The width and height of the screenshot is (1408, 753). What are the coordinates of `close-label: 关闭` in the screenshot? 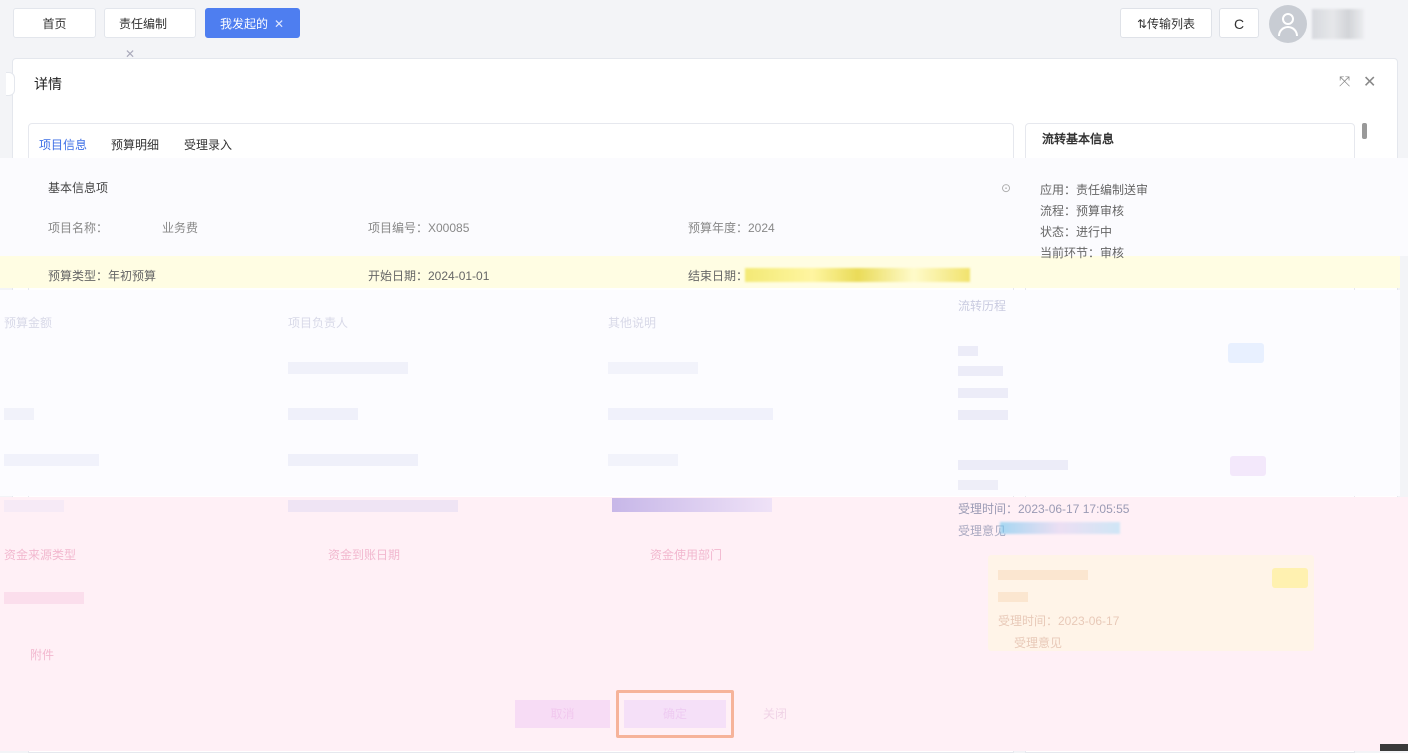 It's located at (774, 714).